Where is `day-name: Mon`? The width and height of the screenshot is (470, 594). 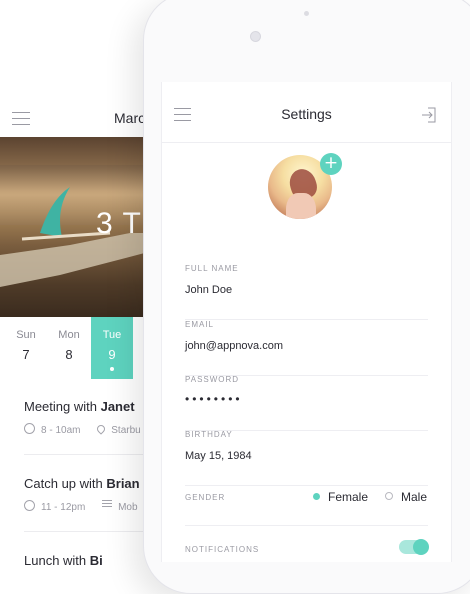
day-name: Mon is located at coordinates (69, 335).